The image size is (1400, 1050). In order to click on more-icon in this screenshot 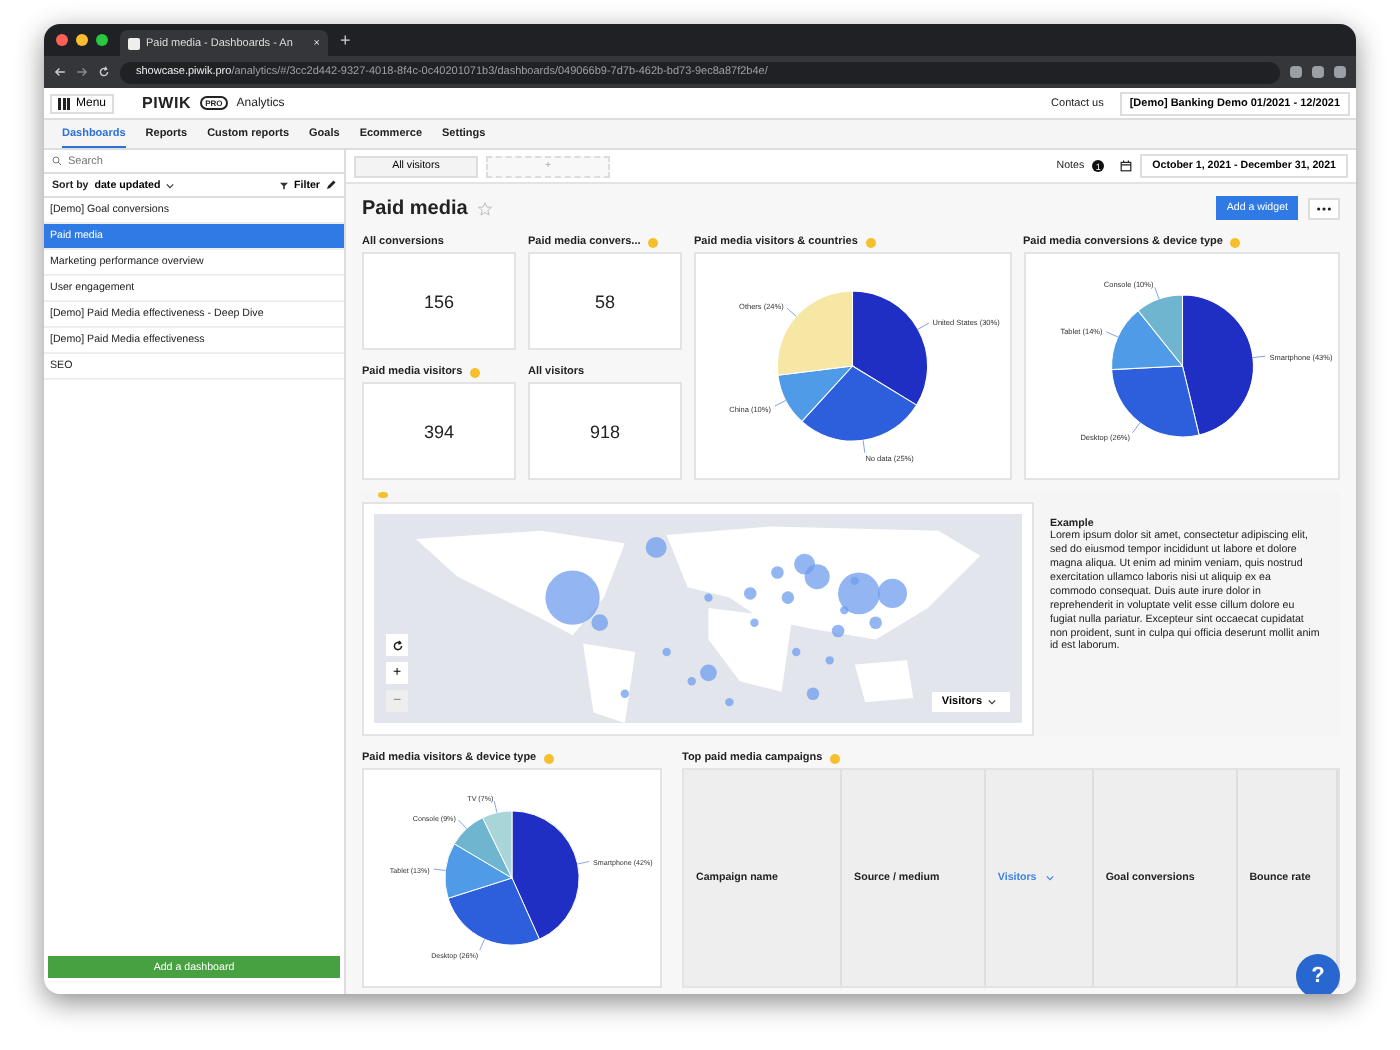, I will do `click(1324, 208)`.